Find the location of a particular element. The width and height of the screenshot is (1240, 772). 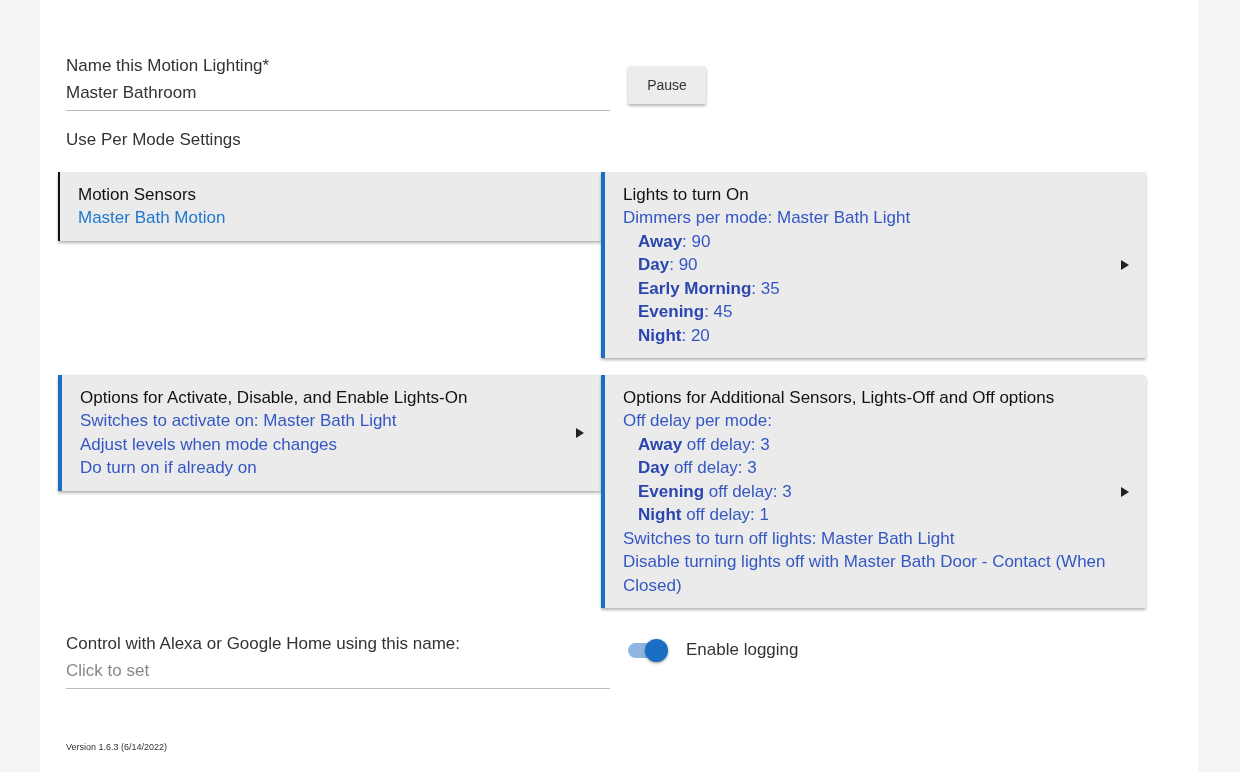

name-input-field: Master Bathroom is located at coordinates (338, 94).